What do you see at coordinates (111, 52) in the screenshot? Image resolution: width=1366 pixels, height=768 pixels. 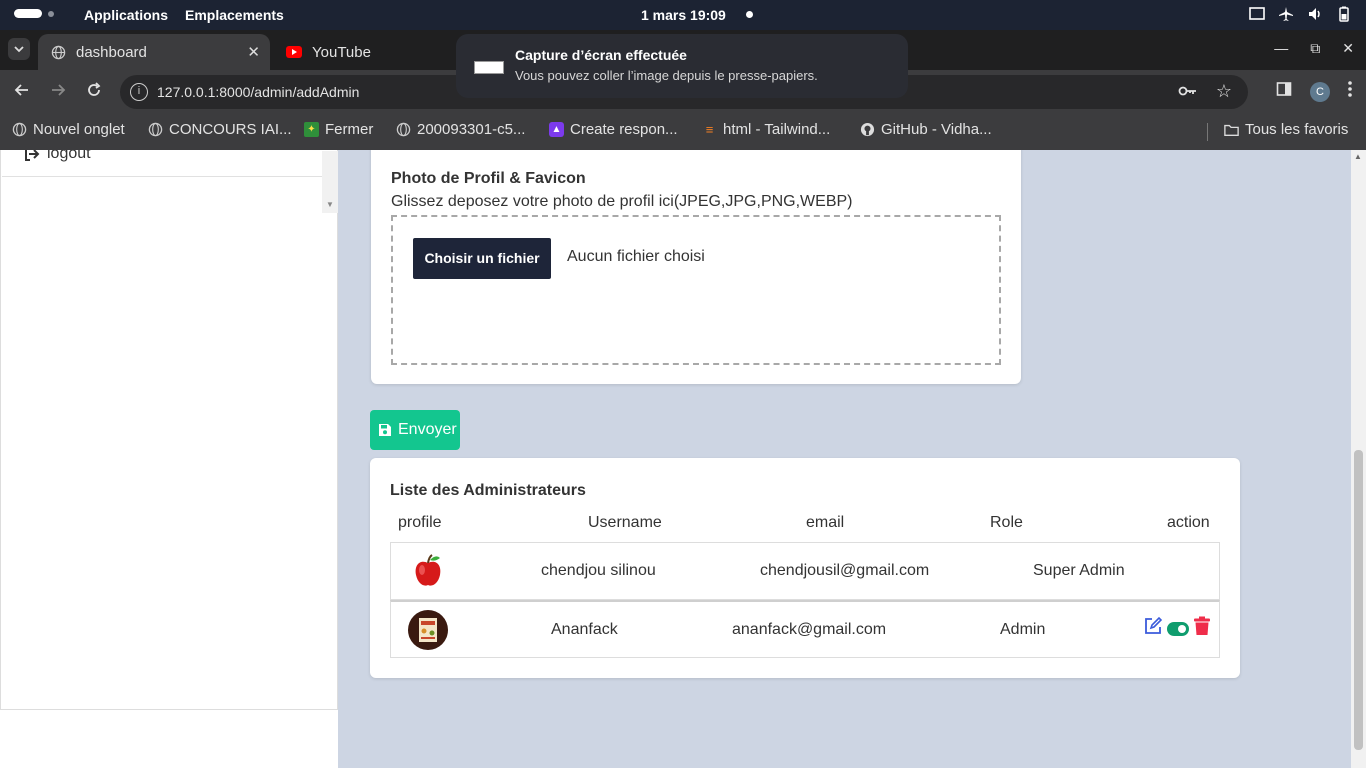 I see `tab-label: dashboard` at bounding box center [111, 52].